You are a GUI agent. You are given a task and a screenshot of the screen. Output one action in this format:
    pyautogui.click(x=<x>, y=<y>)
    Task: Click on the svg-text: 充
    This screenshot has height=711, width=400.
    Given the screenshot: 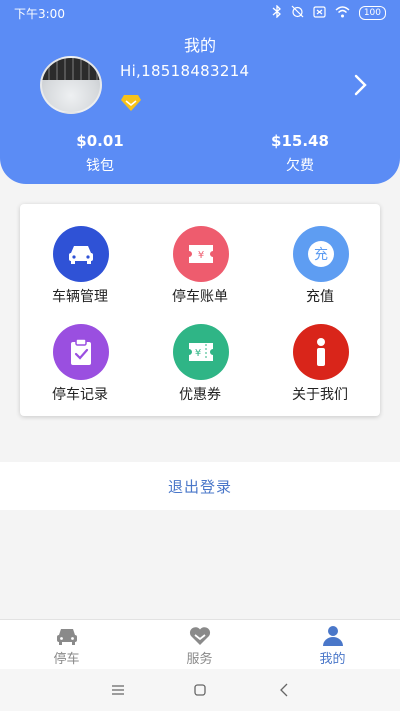 What is the action you would take?
    pyautogui.click(x=321, y=255)
    